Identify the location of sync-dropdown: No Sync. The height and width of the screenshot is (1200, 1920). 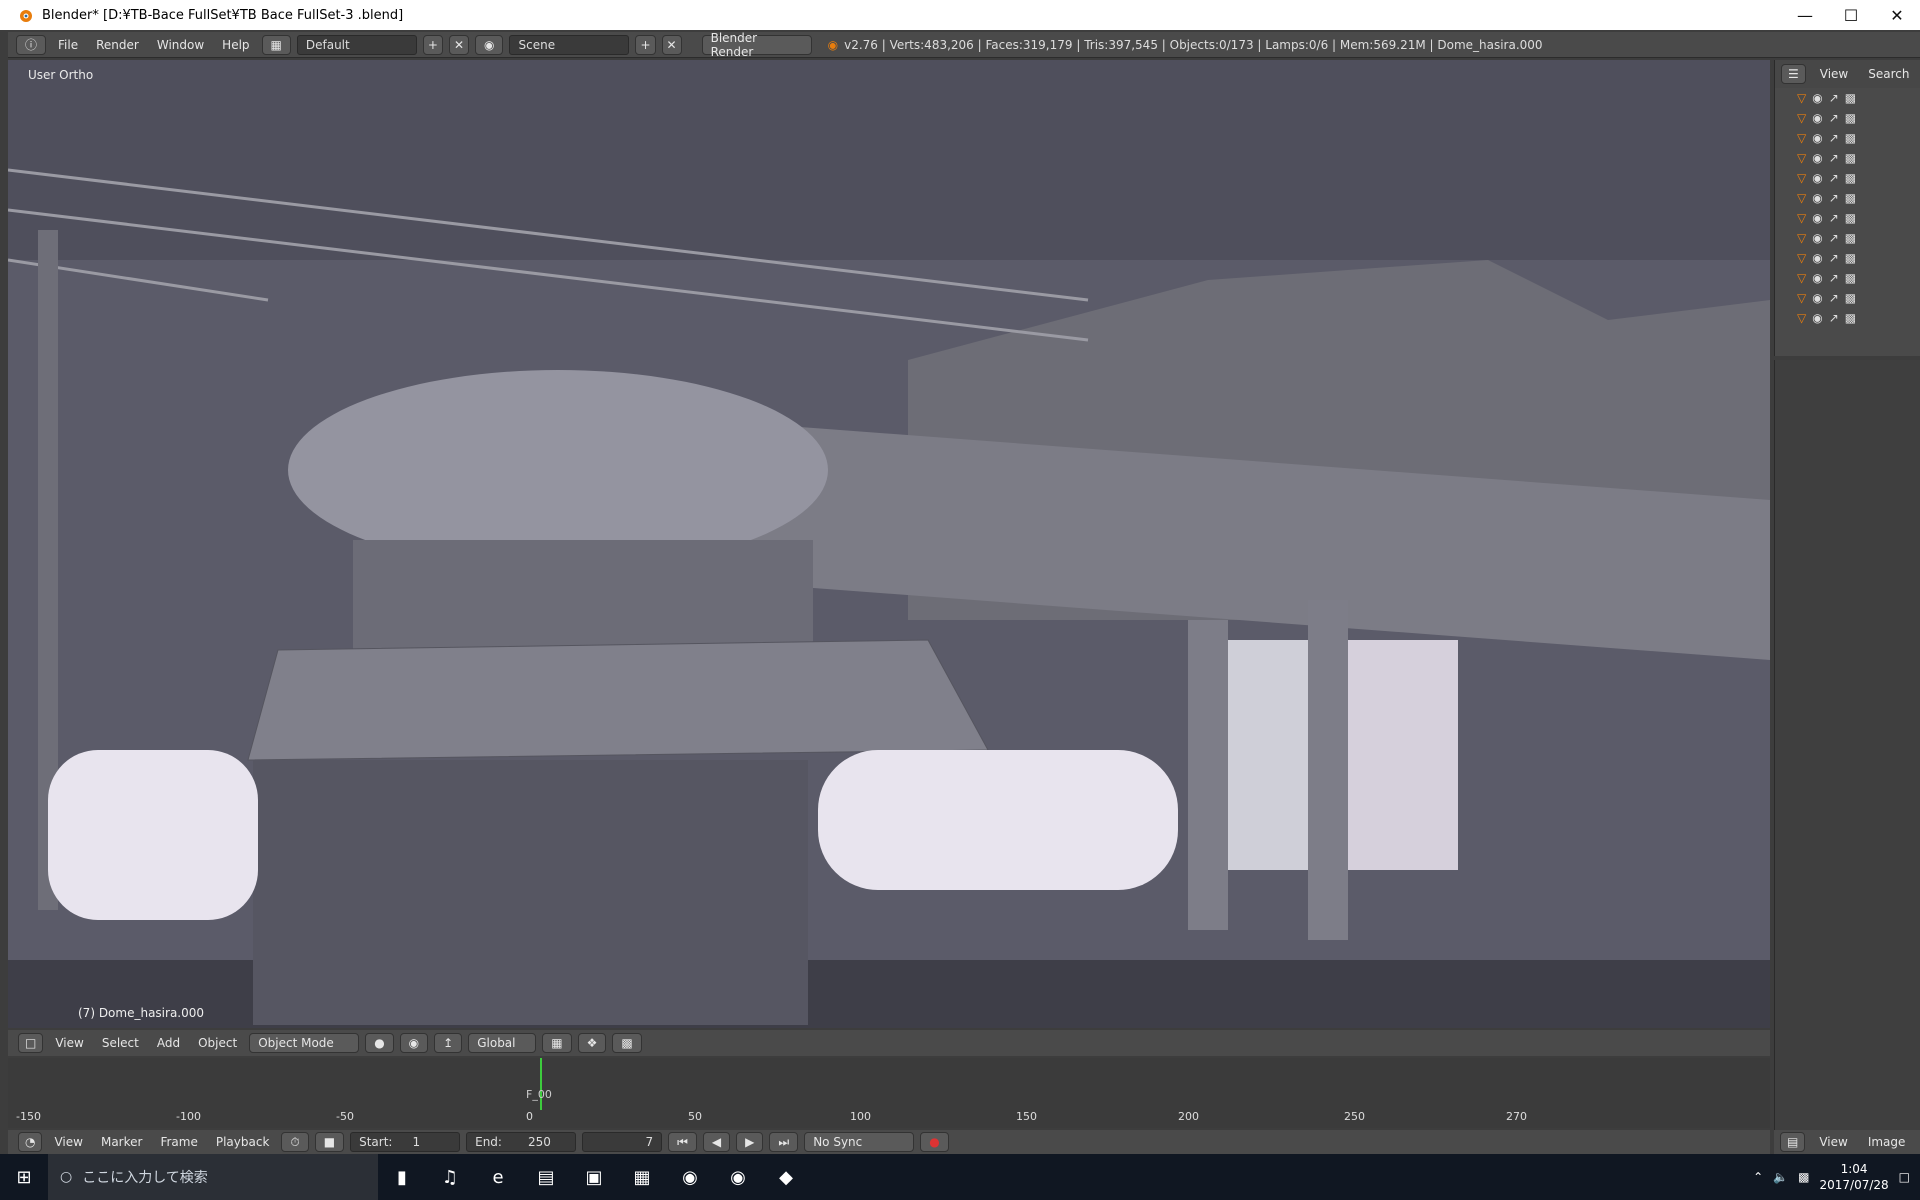
(859, 1142).